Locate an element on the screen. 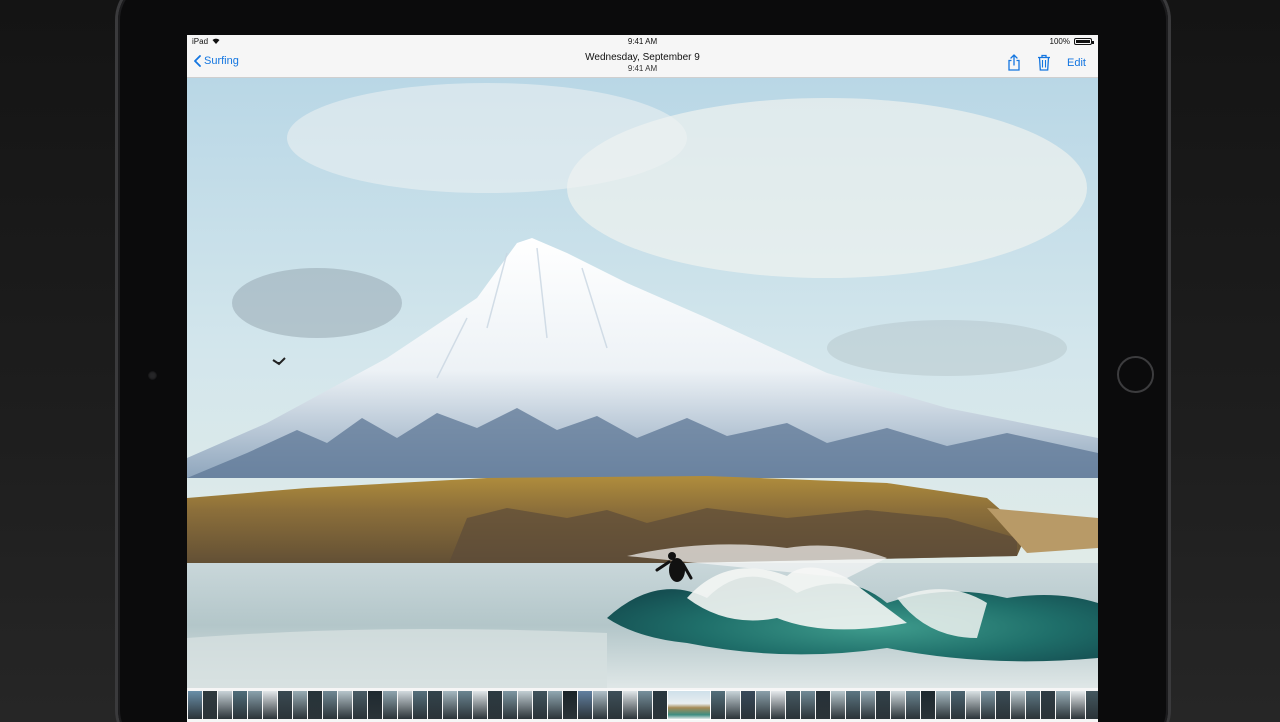 The image size is (1280, 722). photo-date-title: Wednesday, September 9 9:41 AM is located at coordinates (642, 63).